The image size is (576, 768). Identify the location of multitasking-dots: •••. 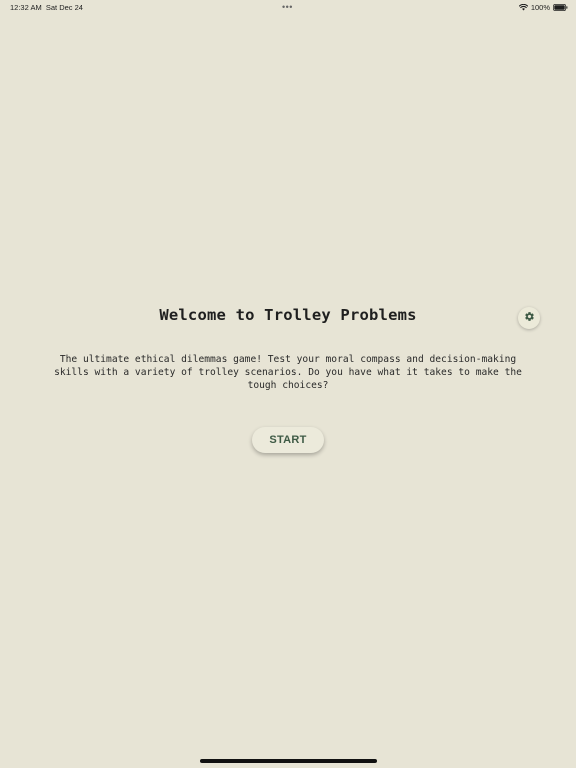
(287, 7).